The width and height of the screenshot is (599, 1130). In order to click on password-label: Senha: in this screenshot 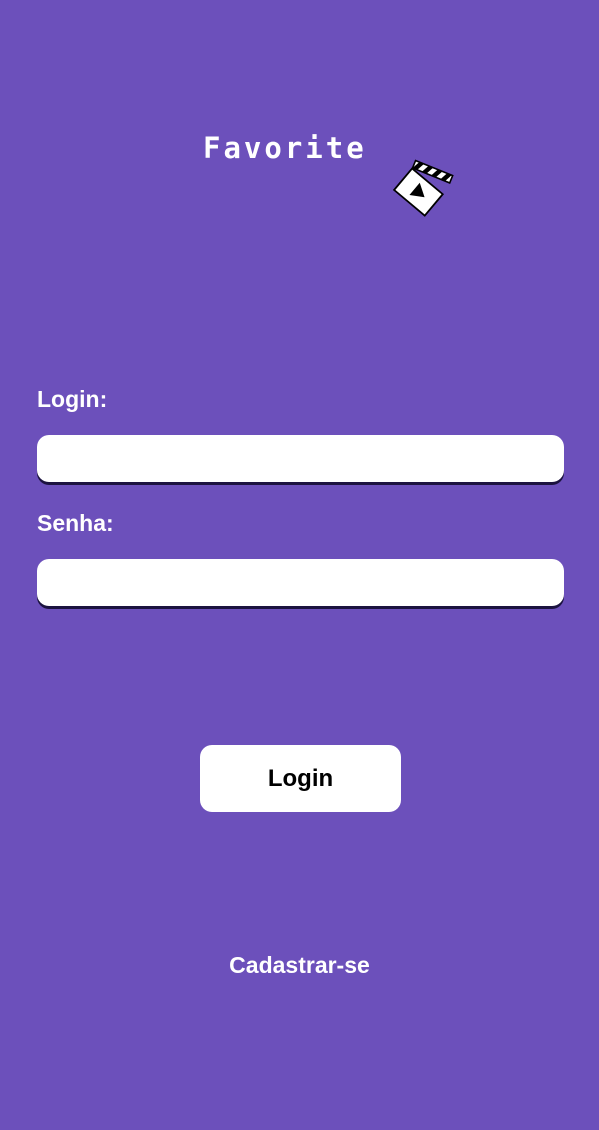, I will do `click(75, 523)`.